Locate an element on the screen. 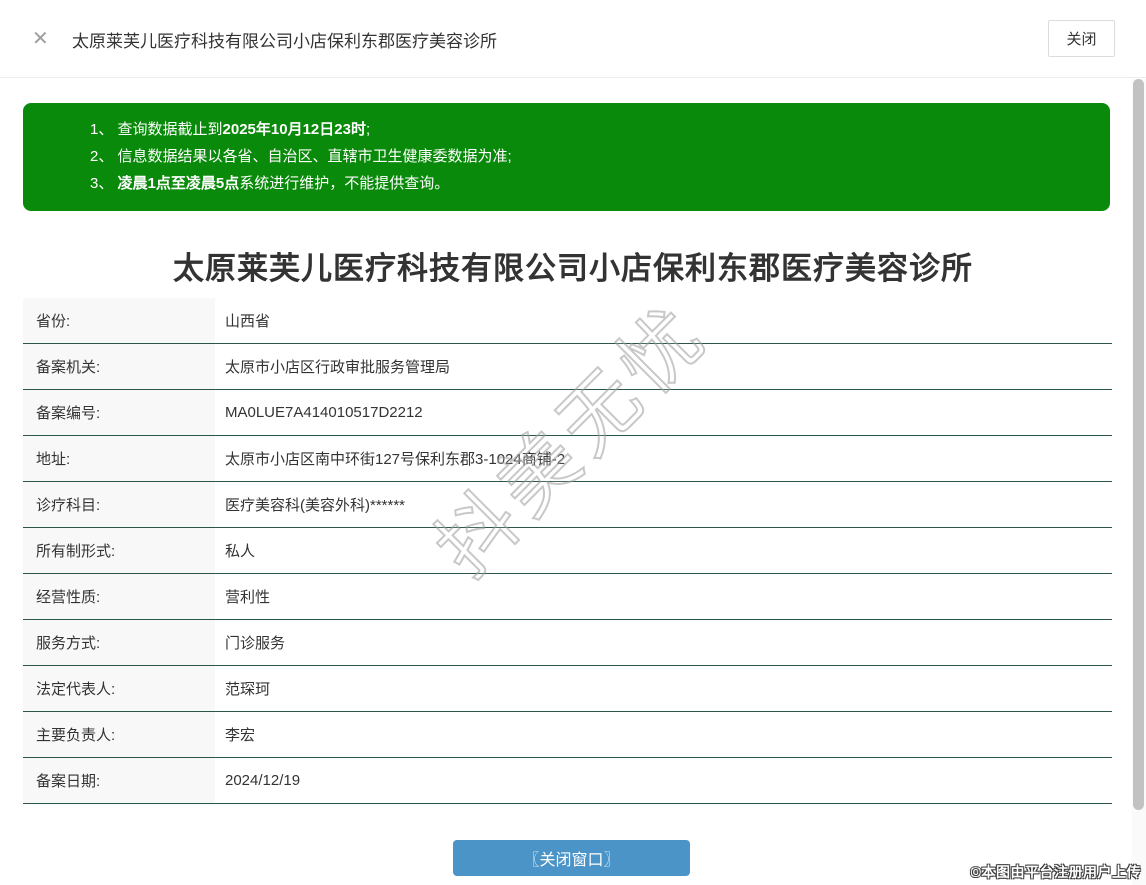 This screenshot has width=1146, height=885. scrollbar-thumb is located at coordinates (1138, 444).